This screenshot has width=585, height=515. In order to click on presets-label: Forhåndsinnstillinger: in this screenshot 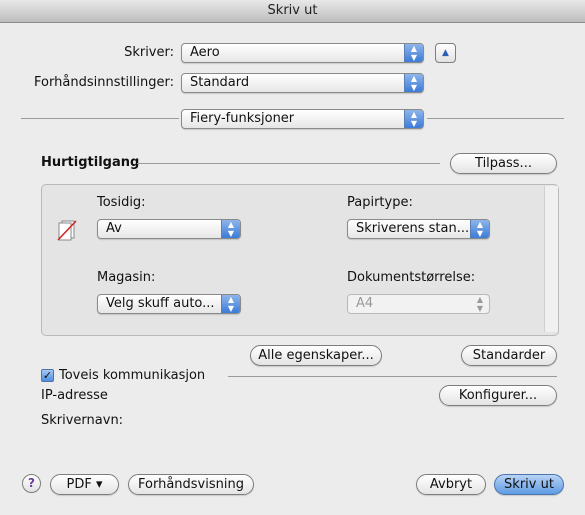, I will do `click(104, 82)`.